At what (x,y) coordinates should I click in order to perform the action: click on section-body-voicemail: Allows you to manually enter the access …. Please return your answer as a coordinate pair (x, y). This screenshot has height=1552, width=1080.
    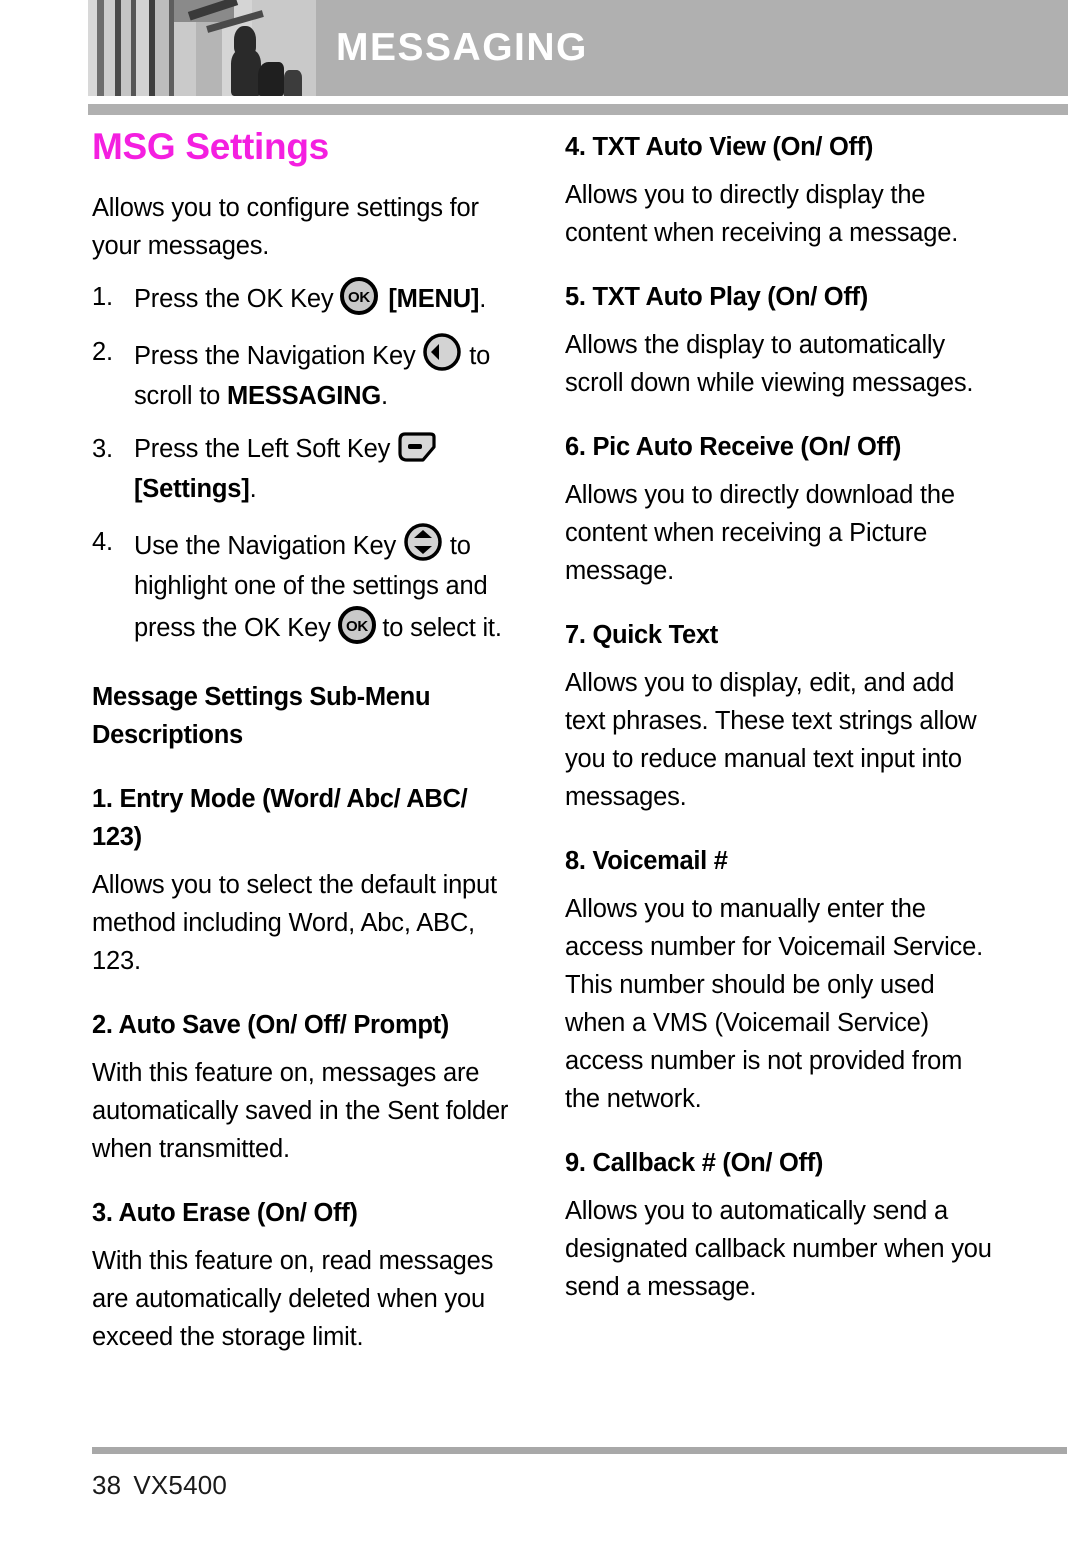
    Looking at the image, I should click on (774, 1004).